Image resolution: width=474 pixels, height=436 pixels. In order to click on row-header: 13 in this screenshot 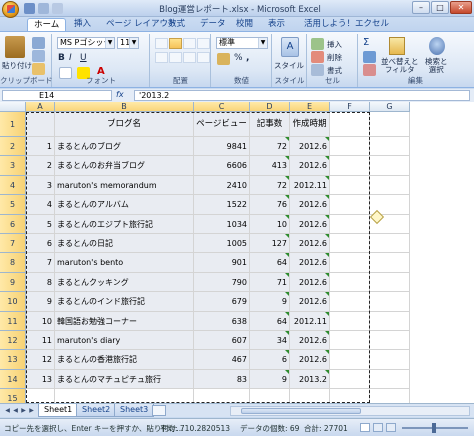, I will do `click(13, 360)`.